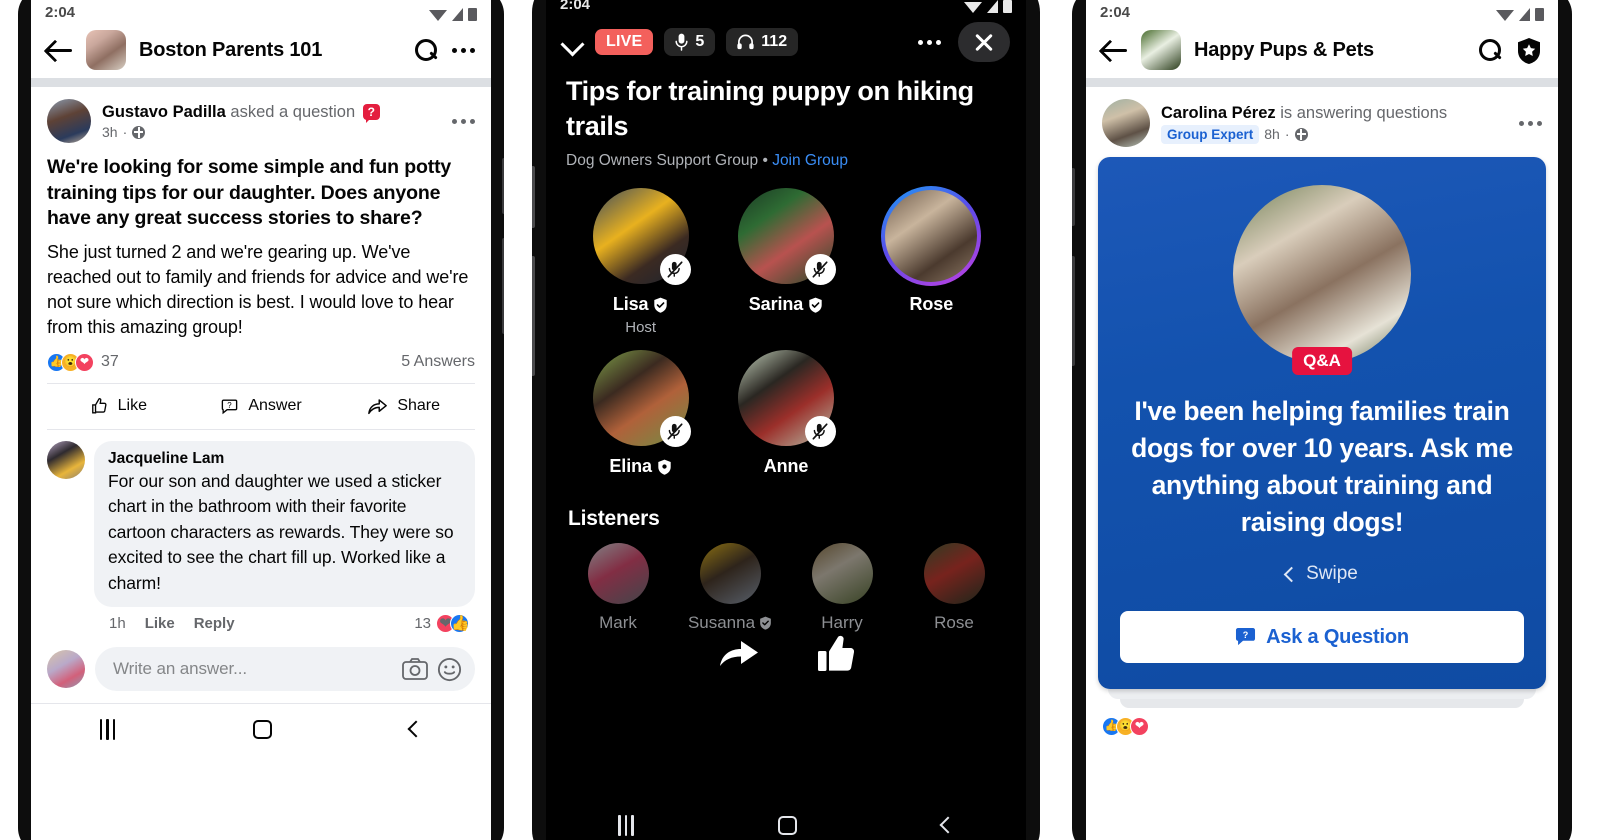 The width and height of the screenshot is (1600, 840). I want to click on answer-button: ? Answer, so click(261, 406).